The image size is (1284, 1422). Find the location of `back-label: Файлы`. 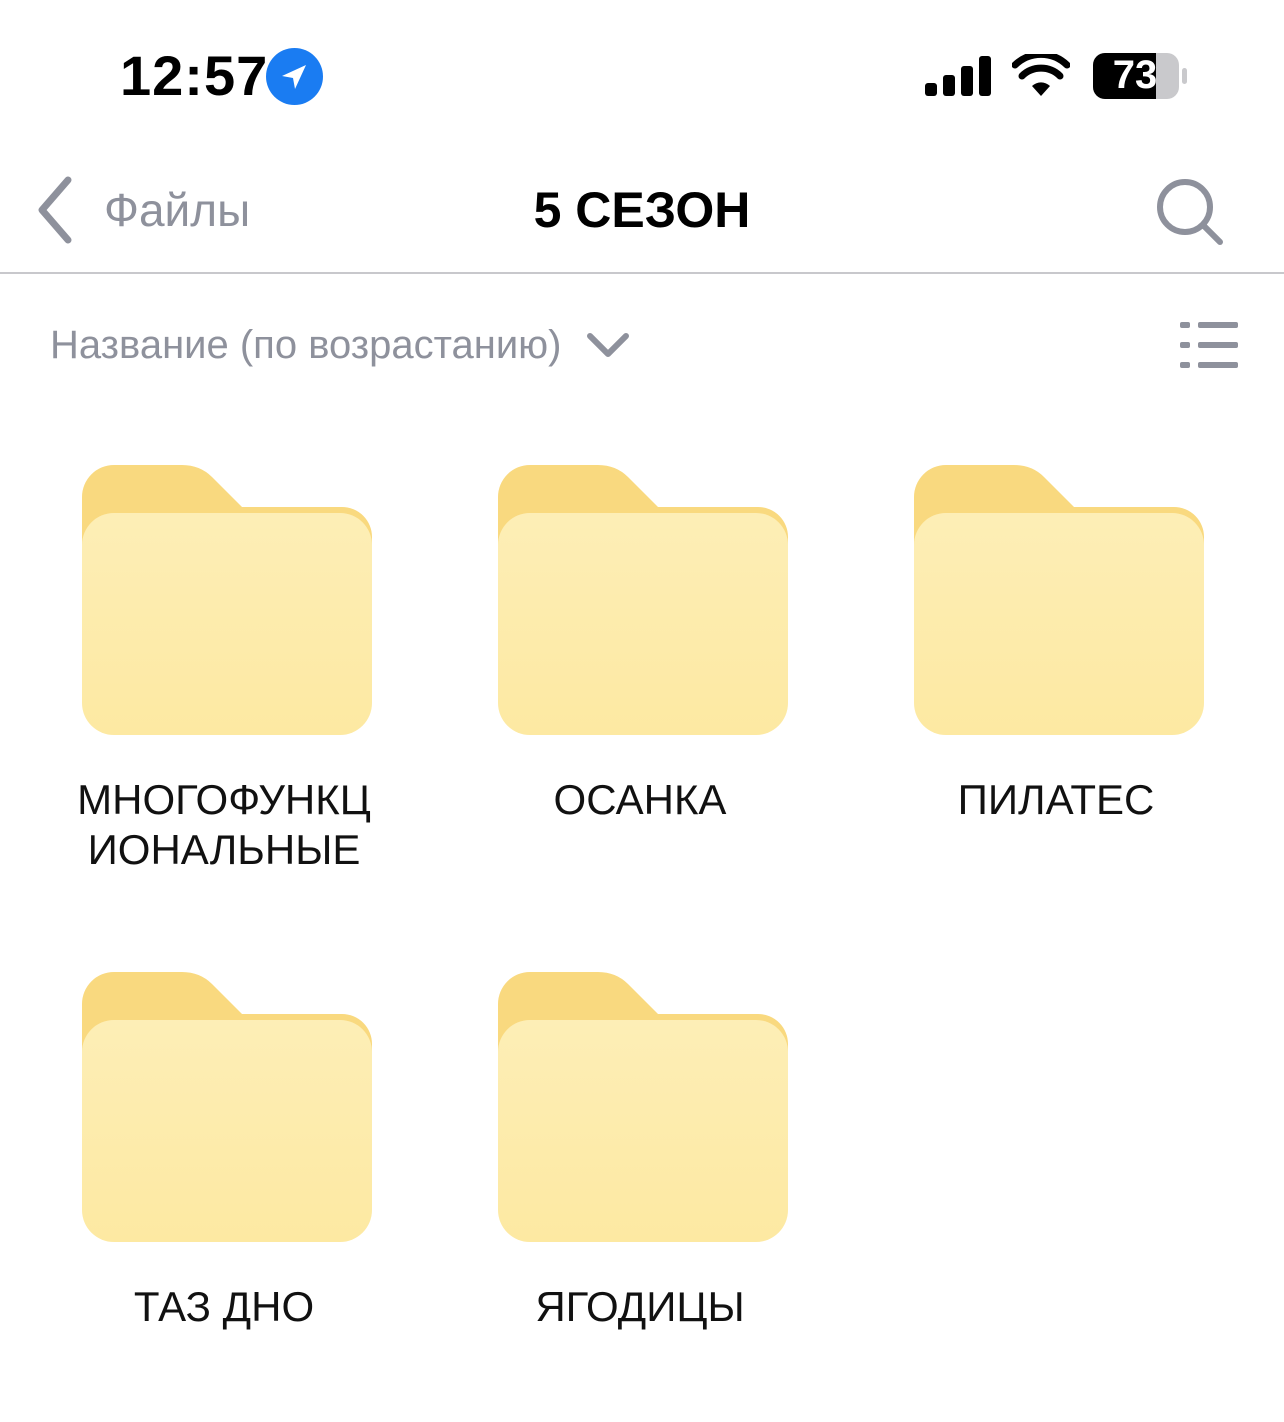

back-label: Файлы is located at coordinates (177, 210).